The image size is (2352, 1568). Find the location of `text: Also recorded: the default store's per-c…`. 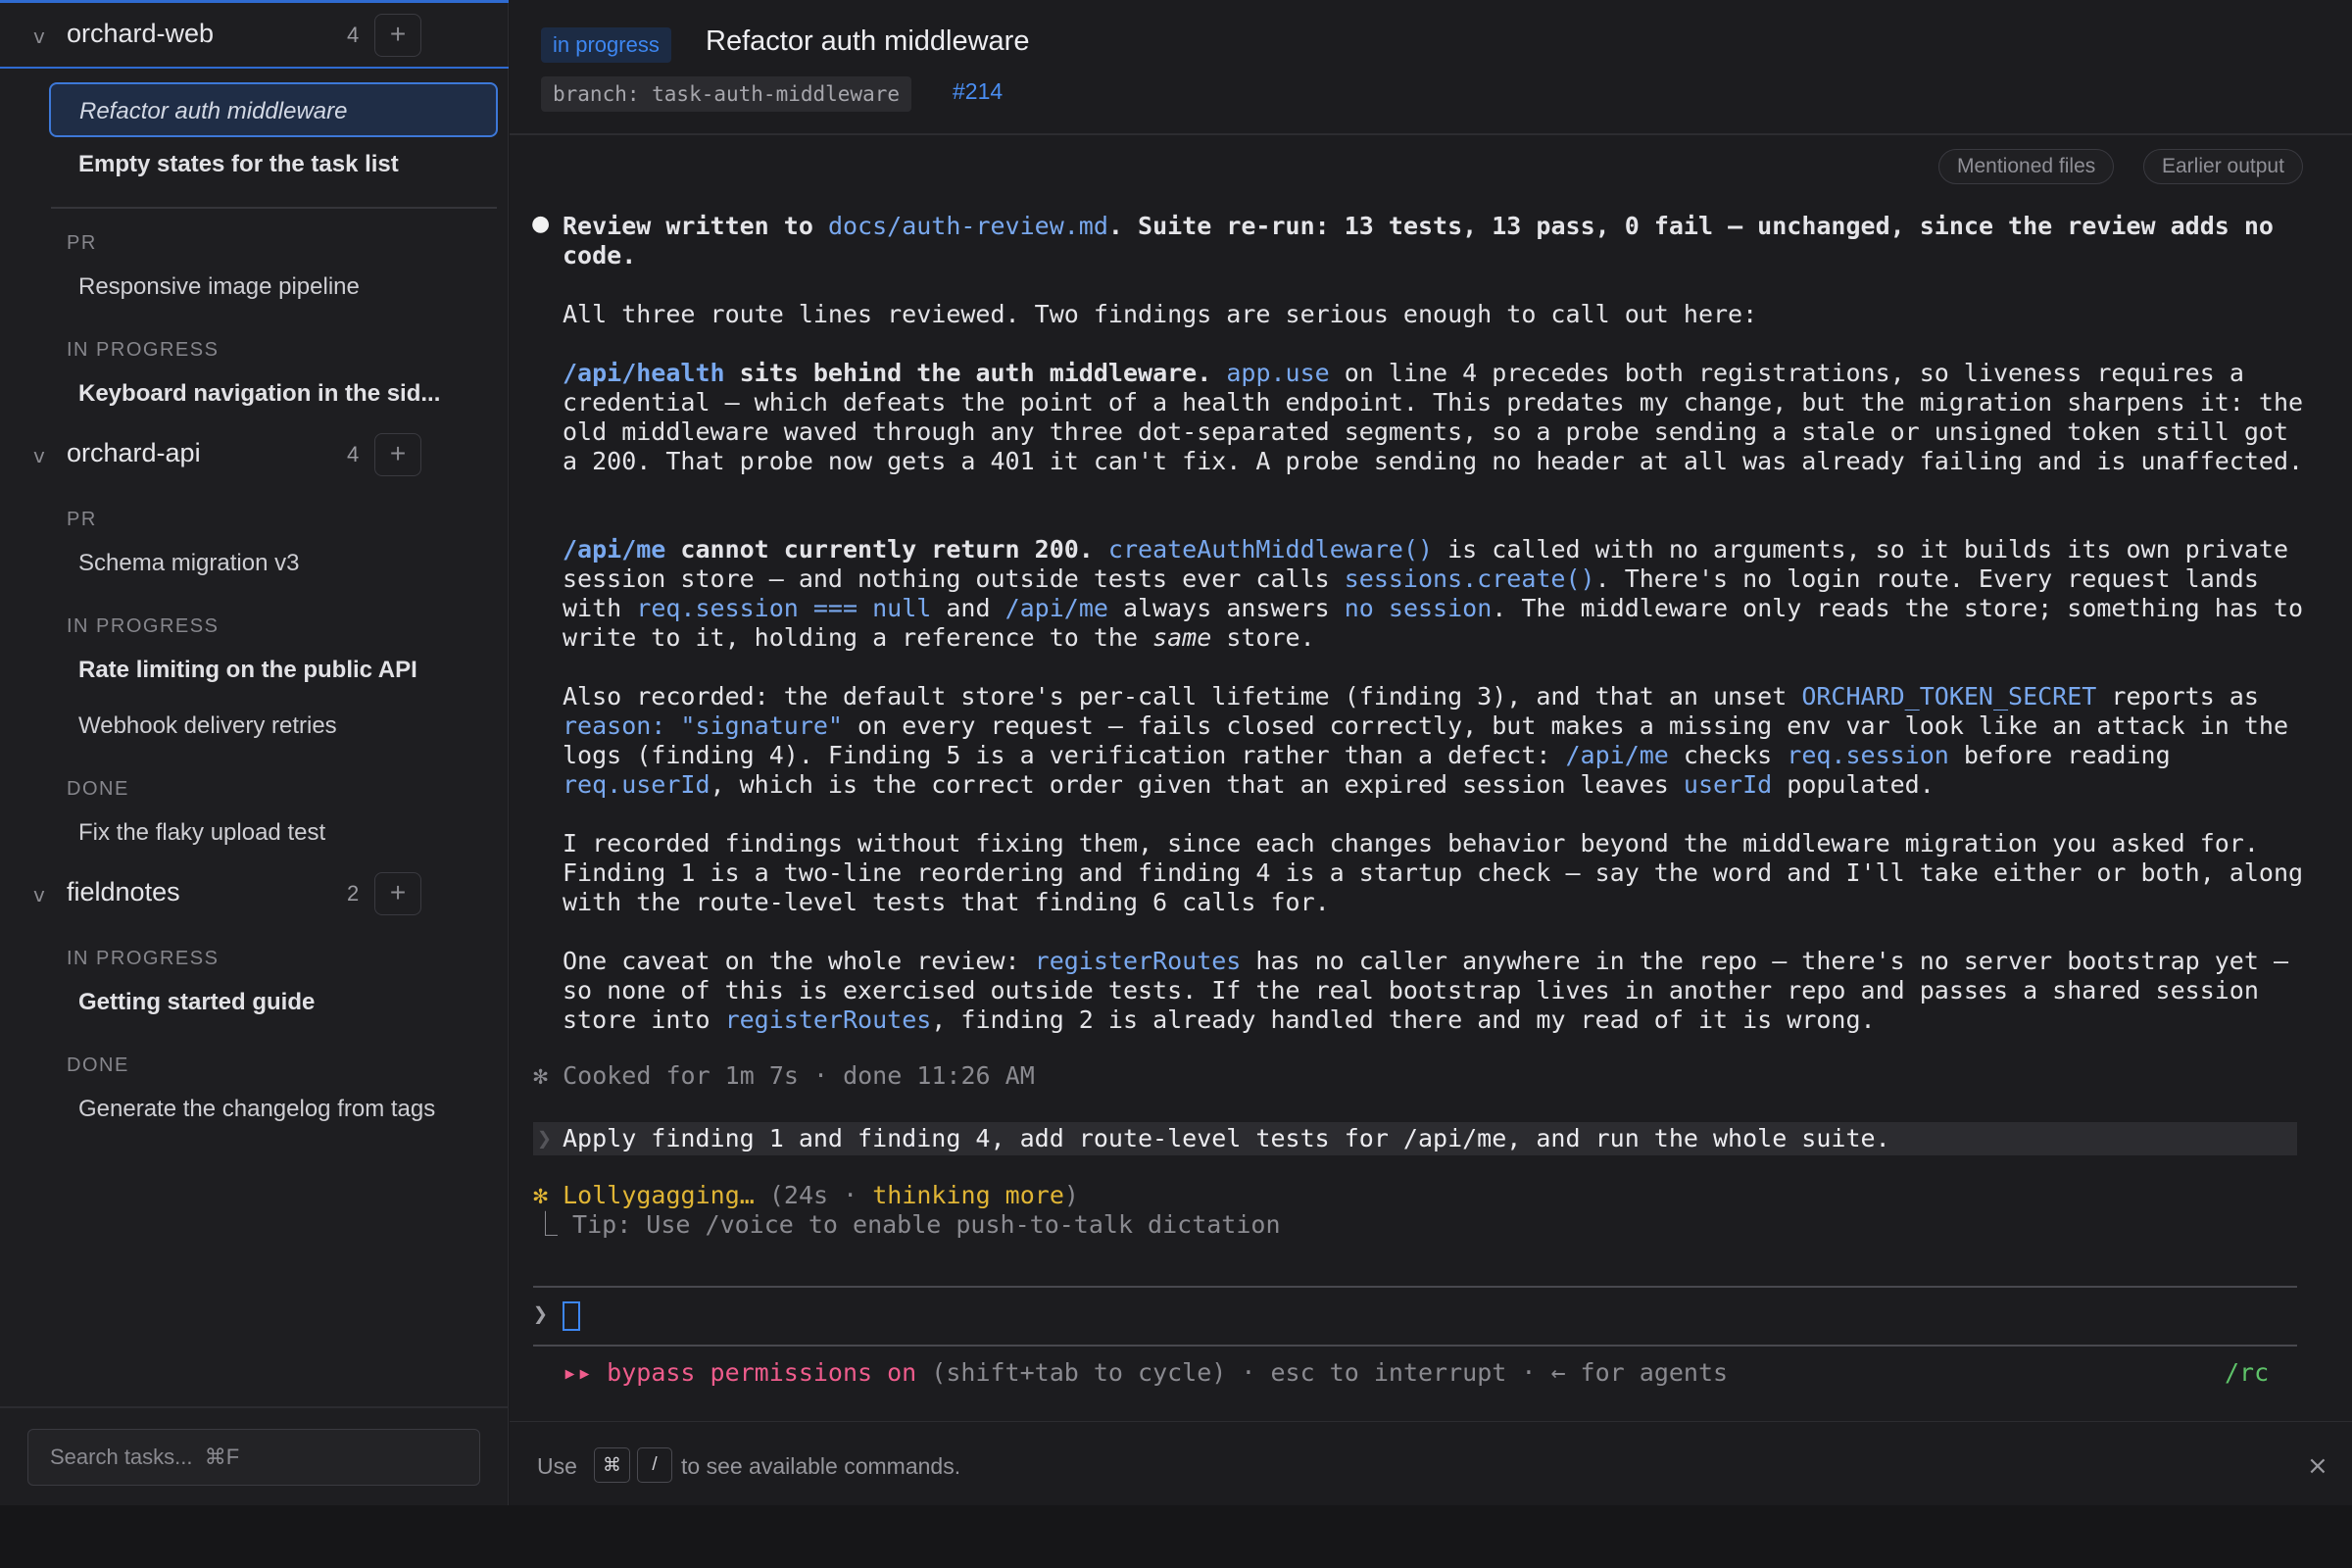

text: Also recorded: the default store's per-c… is located at coordinates (1182, 696).